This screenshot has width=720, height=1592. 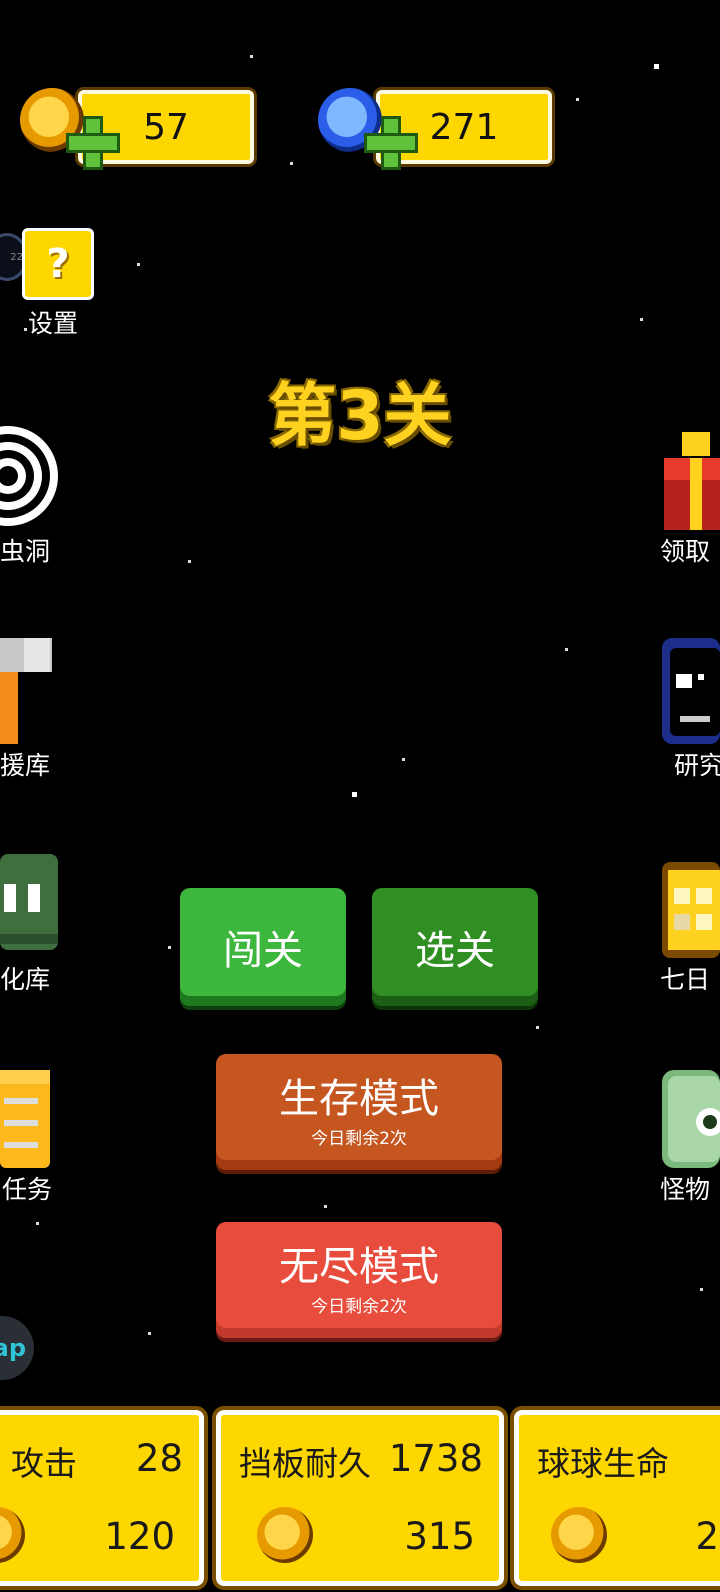 I want to click on add-gem-icon, so click(x=391, y=143).